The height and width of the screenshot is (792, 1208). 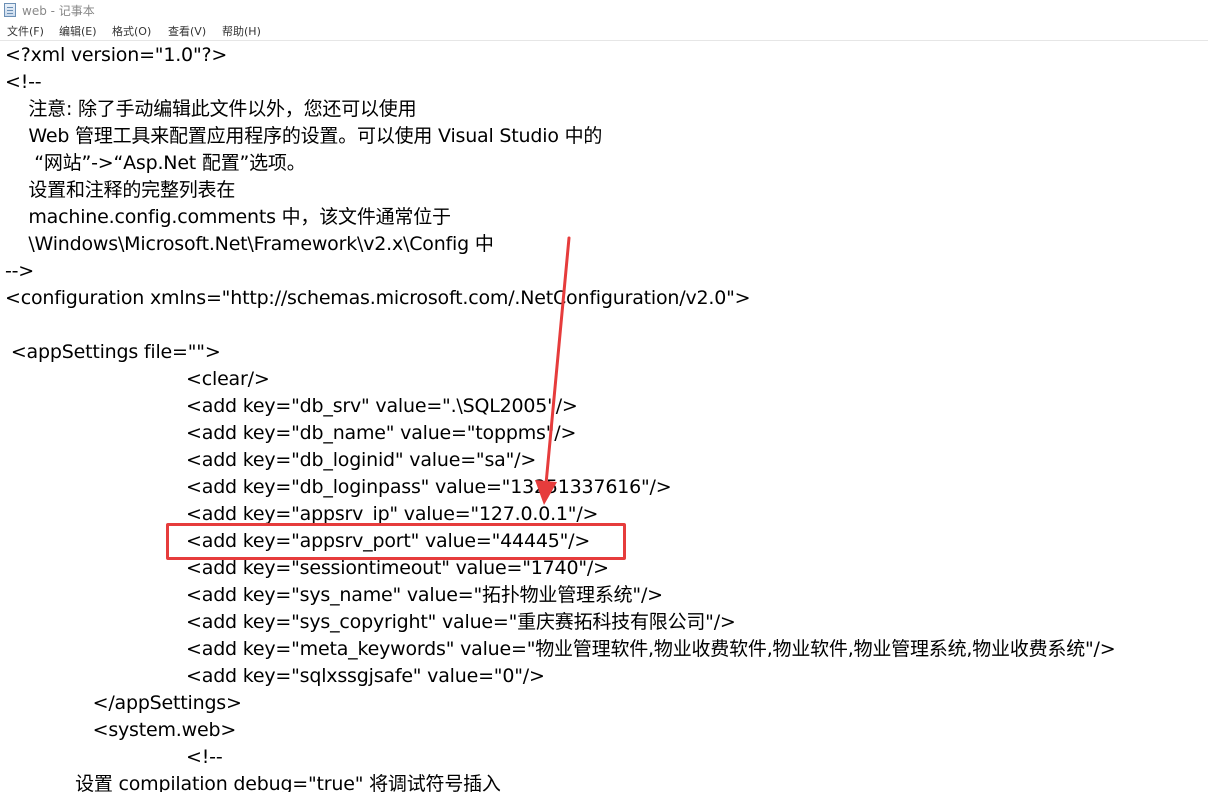 I want to click on editor-line: machine.config.comments 中，该文件通常位于, so click(x=228, y=217).